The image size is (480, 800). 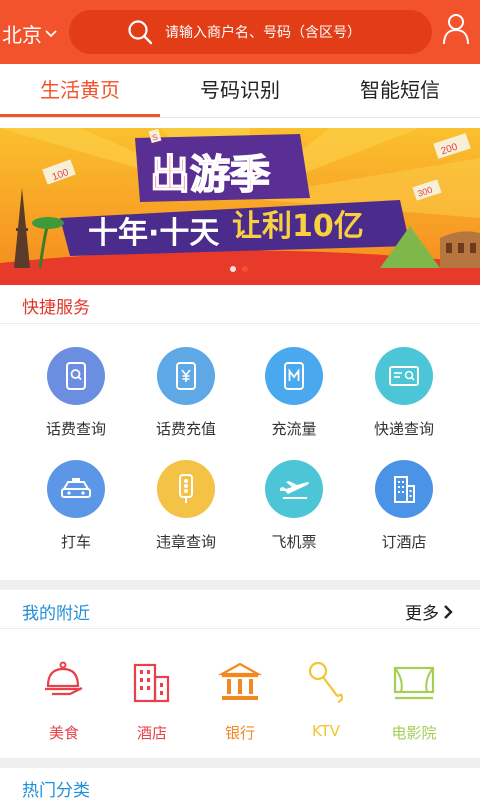 What do you see at coordinates (64, 678) in the screenshot?
I see `food-dish-icon` at bounding box center [64, 678].